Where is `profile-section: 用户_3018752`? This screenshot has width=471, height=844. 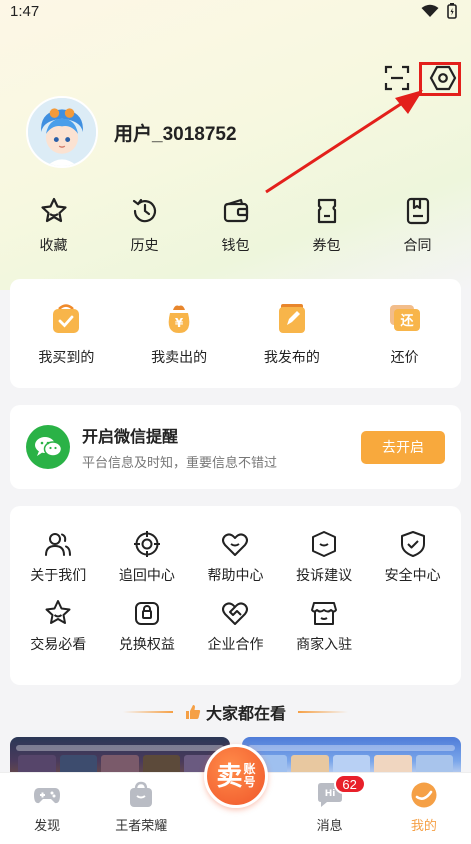
profile-section: 用户_3018752 is located at coordinates (131, 132).